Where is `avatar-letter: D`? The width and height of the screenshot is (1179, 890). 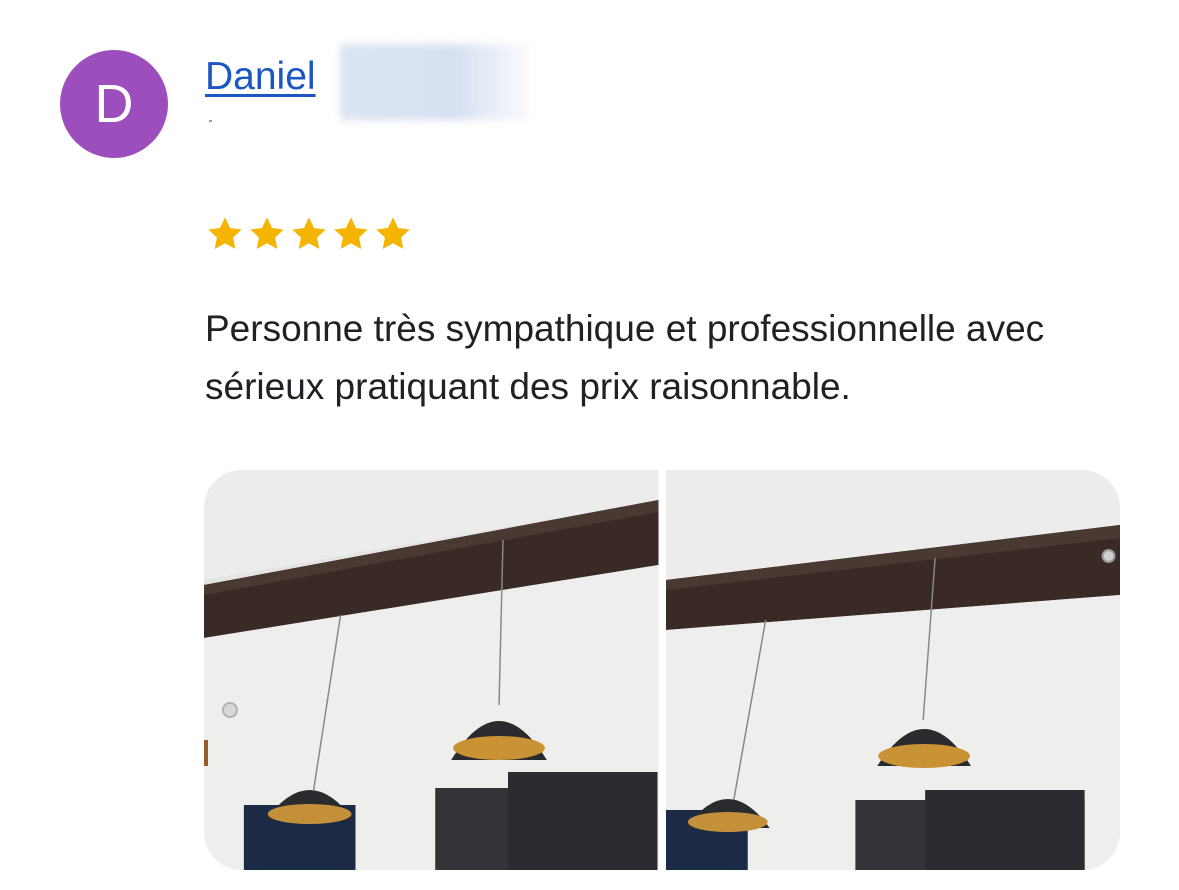
avatar-letter: D is located at coordinates (114, 104).